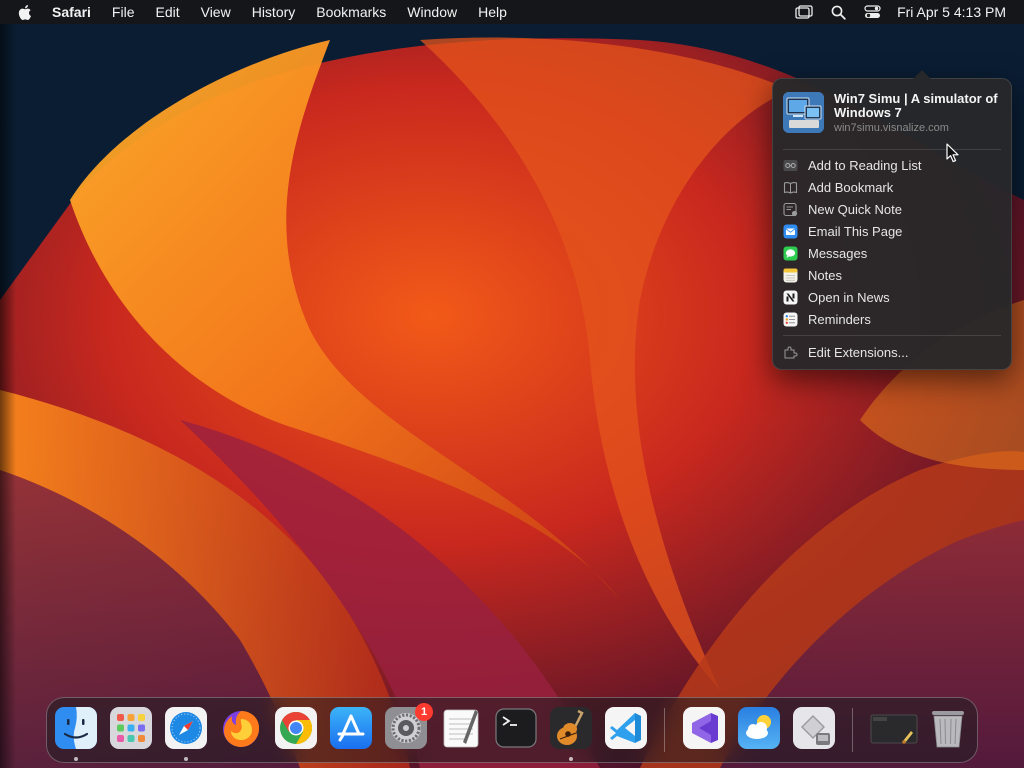  I want to click on reminders-icon, so click(790, 319).